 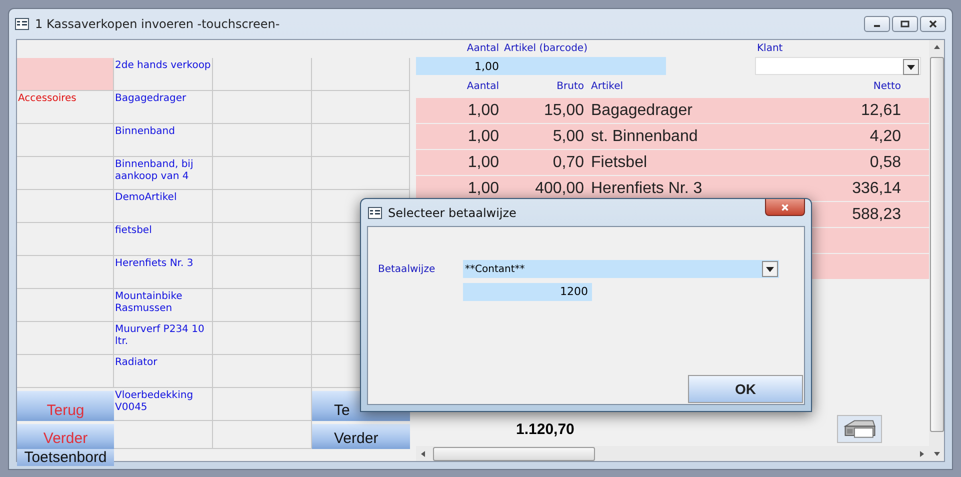 I want to click on maximize-icon, so click(x=905, y=24).